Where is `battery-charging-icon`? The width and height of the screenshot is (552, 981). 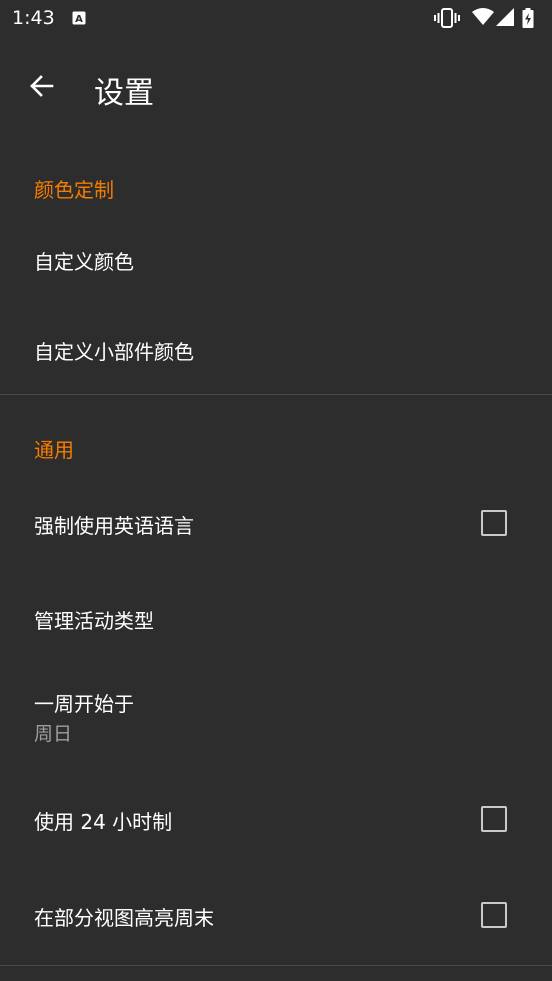 battery-charging-icon is located at coordinates (528, 18).